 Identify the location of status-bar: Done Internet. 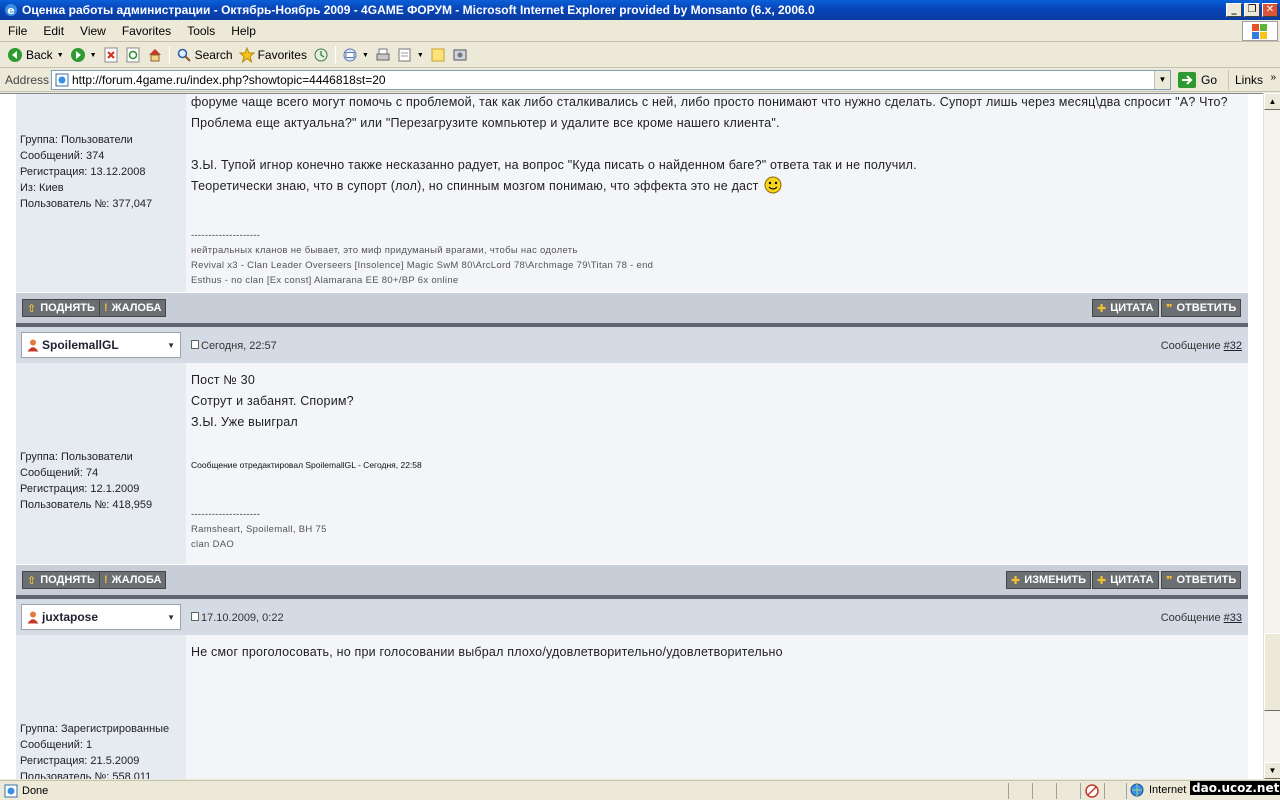
(640, 790).